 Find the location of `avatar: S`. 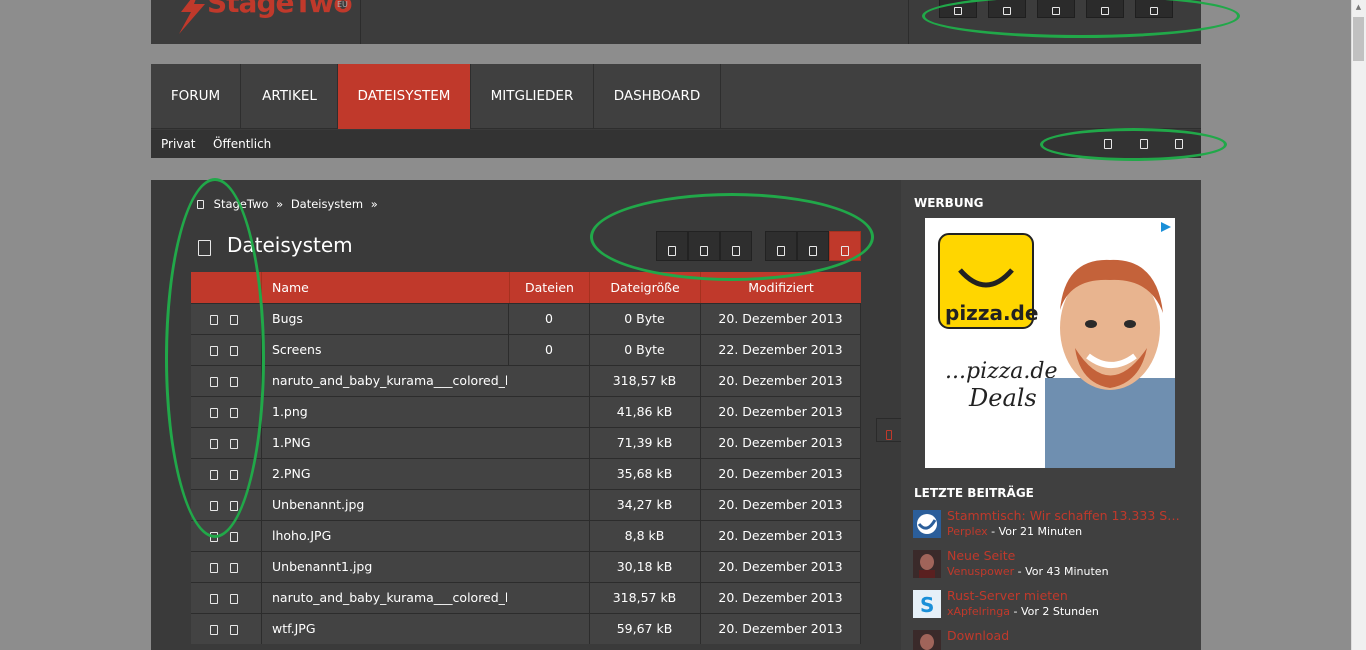

avatar: S is located at coordinates (927, 604).